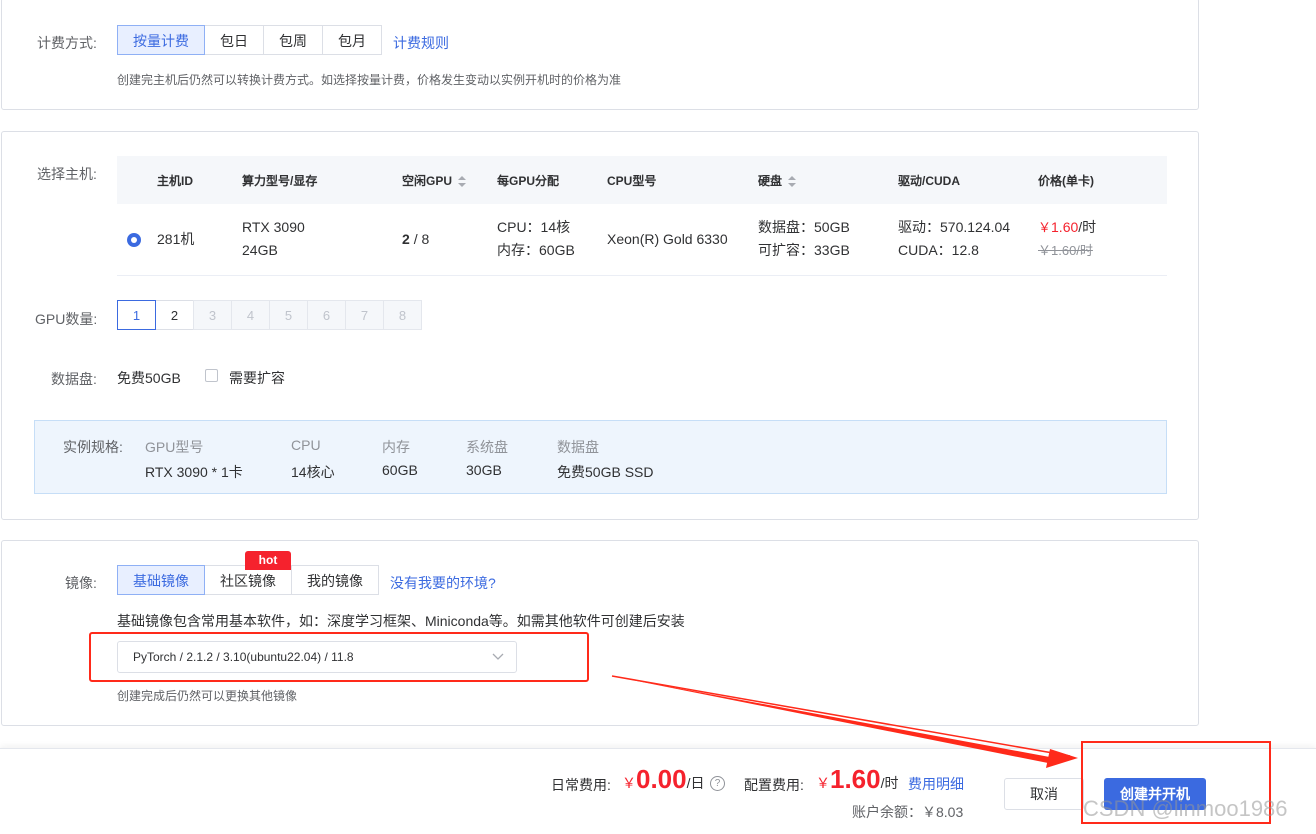 The image size is (1316, 834). I want to click on tab-base-image: 基础镜像, so click(161, 580).